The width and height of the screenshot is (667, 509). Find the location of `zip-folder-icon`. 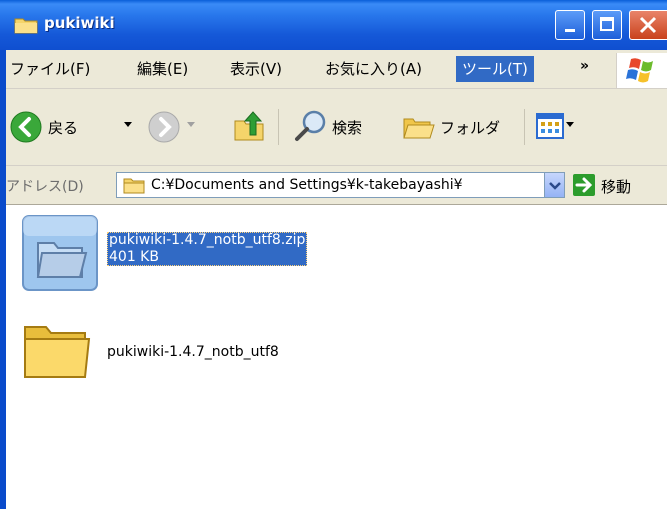

zip-folder-icon is located at coordinates (60, 253).